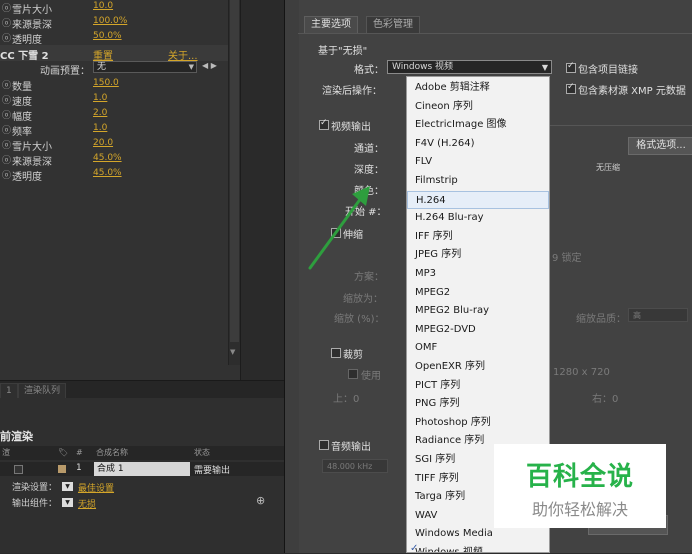  I want to click on format-option: Windows Media, so click(478, 534).